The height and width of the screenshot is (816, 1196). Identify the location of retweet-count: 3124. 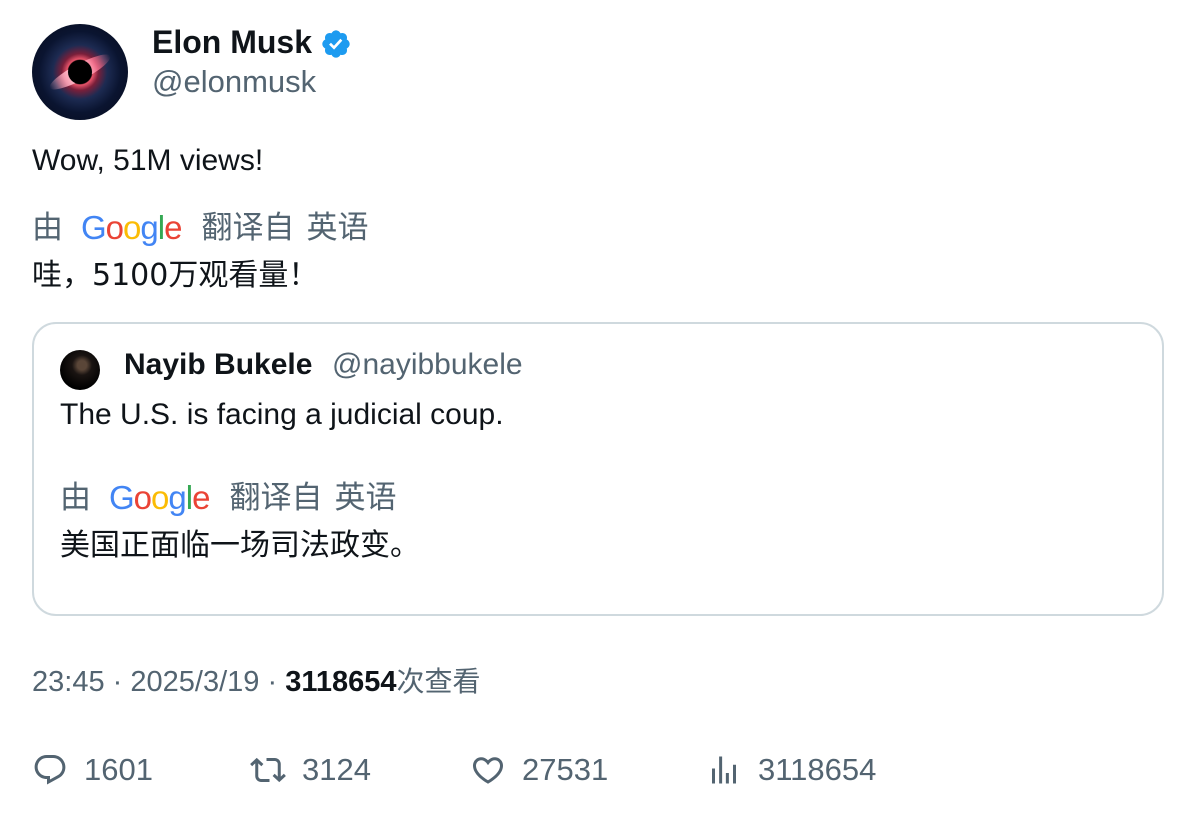
(336, 769).